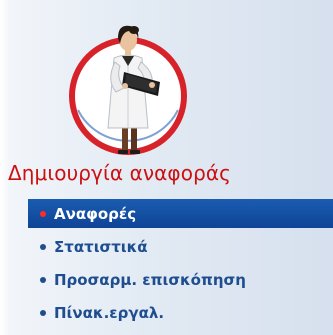  I want to click on sidebar-item-label: Αναφορές, so click(95, 213).